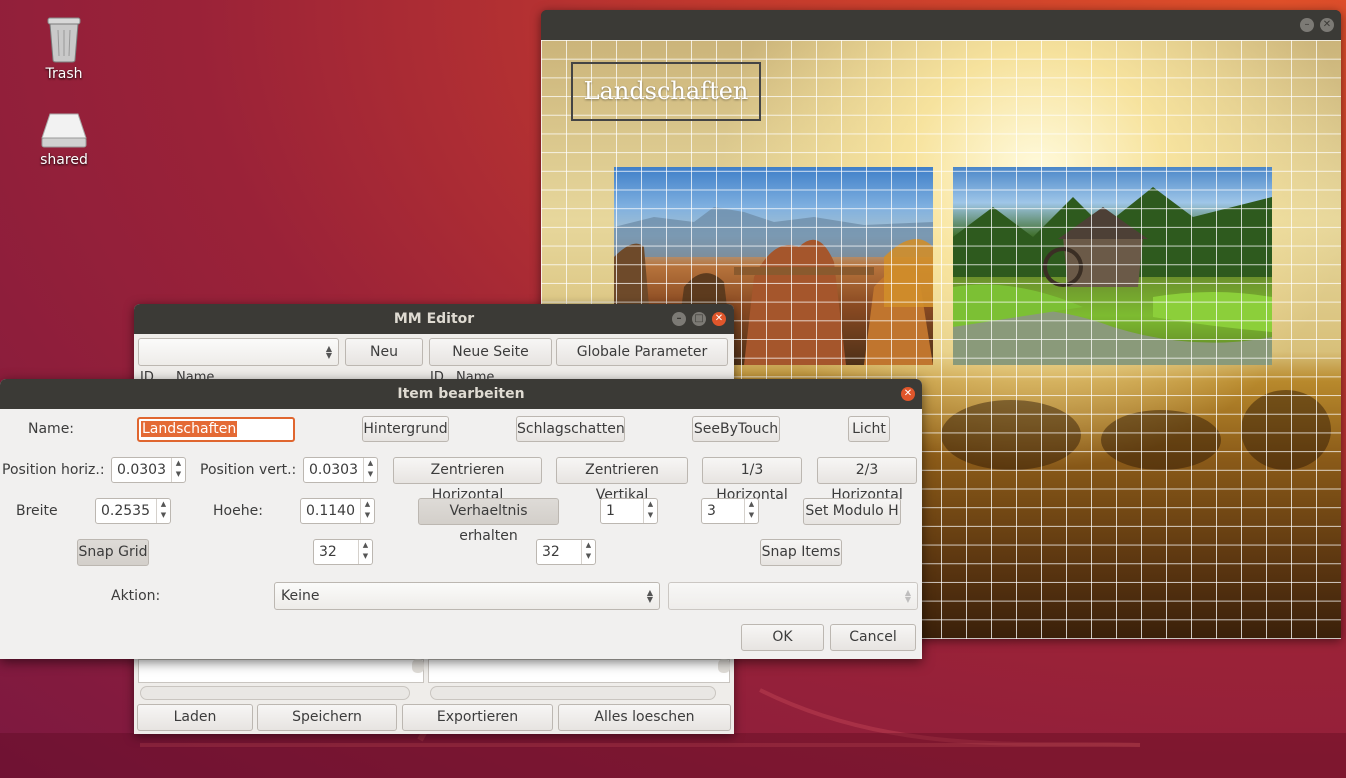 The image size is (1346, 778). I want to click on export-button: Exportieren, so click(477, 717).